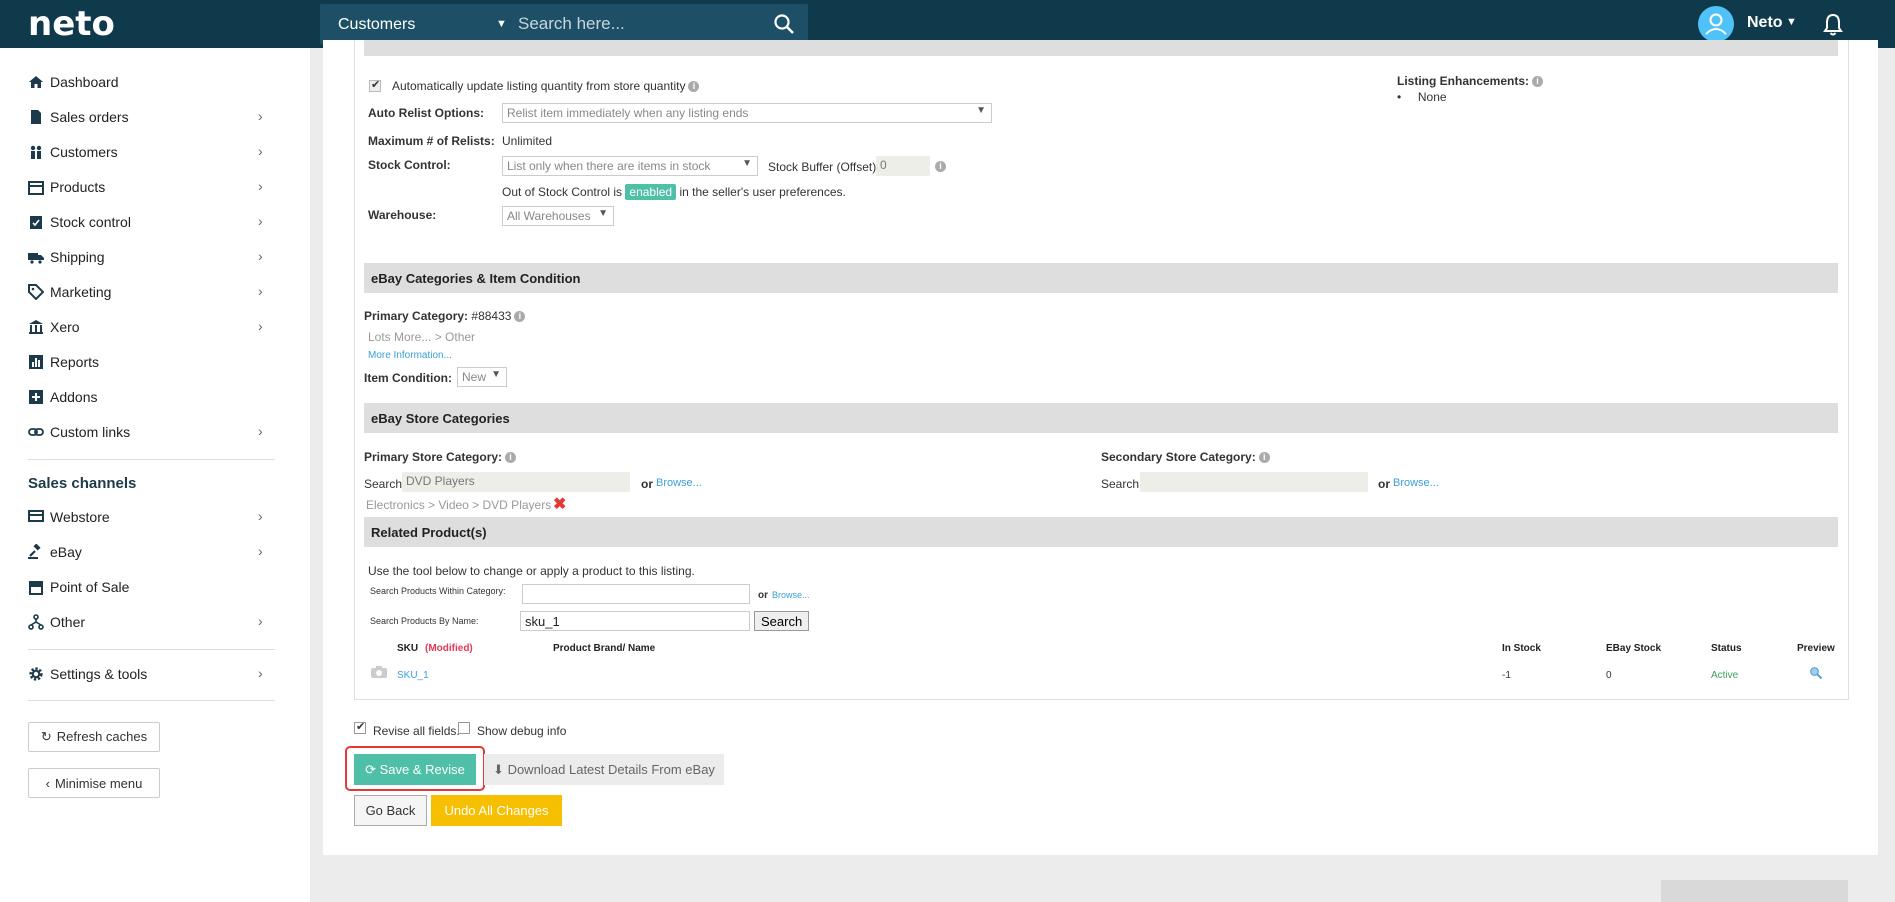 Image resolution: width=1895 pixels, height=902 pixels. I want to click on go-back-button: Go Back, so click(390, 810).